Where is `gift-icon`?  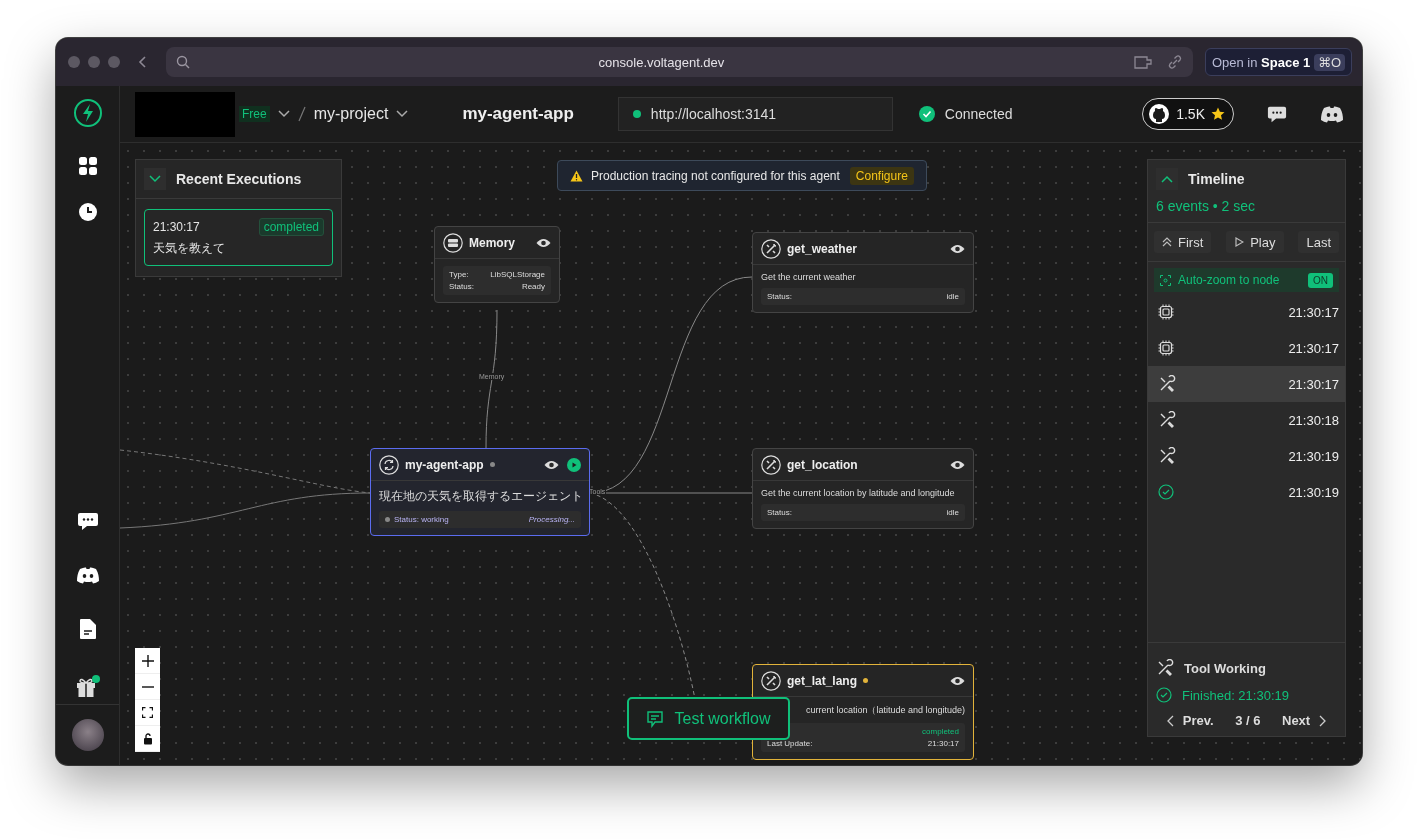 gift-icon is located at coordinates (87, 686).